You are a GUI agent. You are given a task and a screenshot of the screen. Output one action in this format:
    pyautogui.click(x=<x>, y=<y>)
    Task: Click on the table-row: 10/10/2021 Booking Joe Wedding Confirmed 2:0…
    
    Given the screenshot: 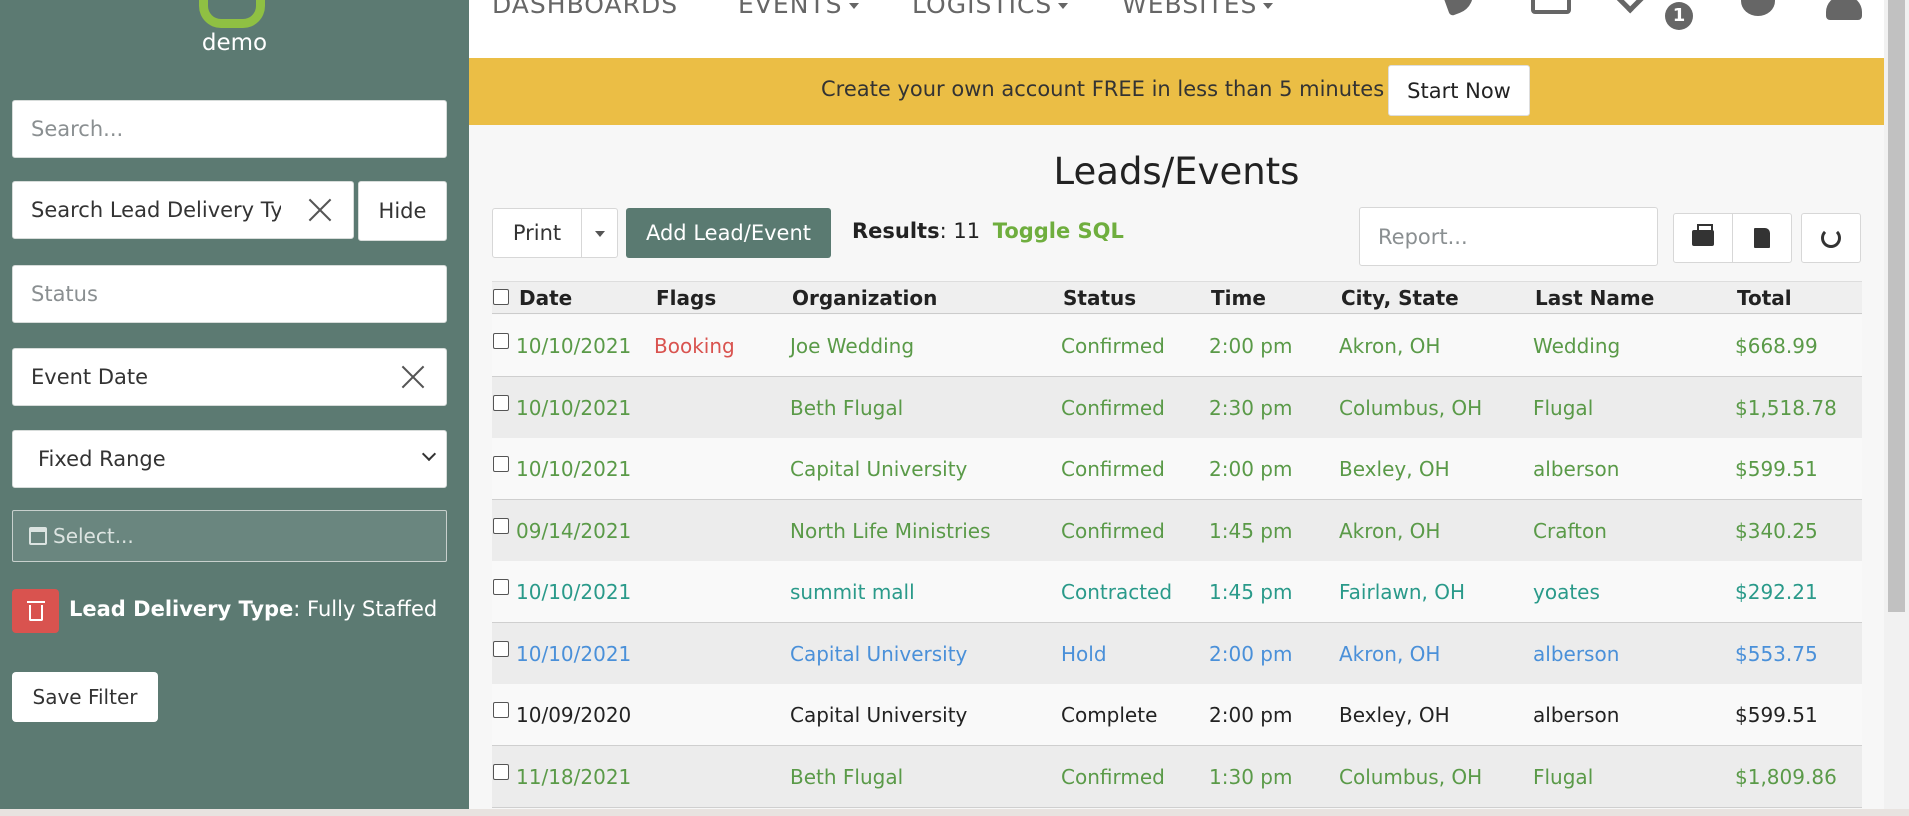 What is the action you would take?
    pyautogui.click(x=1177, y=346)
    